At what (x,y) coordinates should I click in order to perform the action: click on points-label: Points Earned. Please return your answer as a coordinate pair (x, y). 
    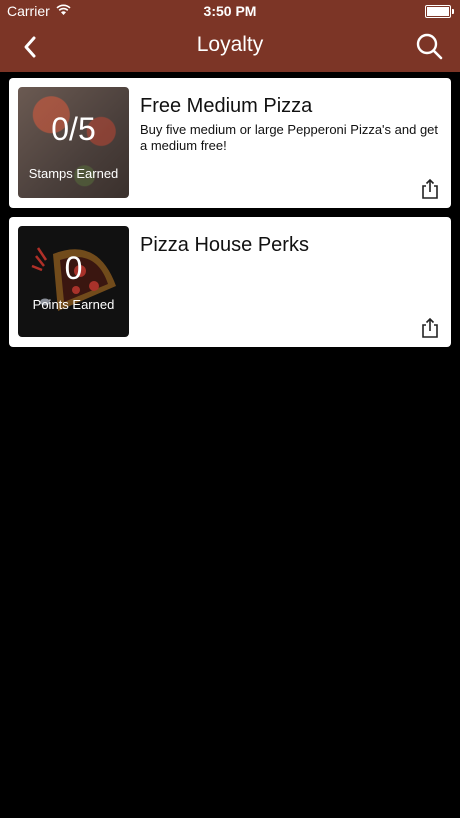
    Looking at the image, I should click on (73, 304).